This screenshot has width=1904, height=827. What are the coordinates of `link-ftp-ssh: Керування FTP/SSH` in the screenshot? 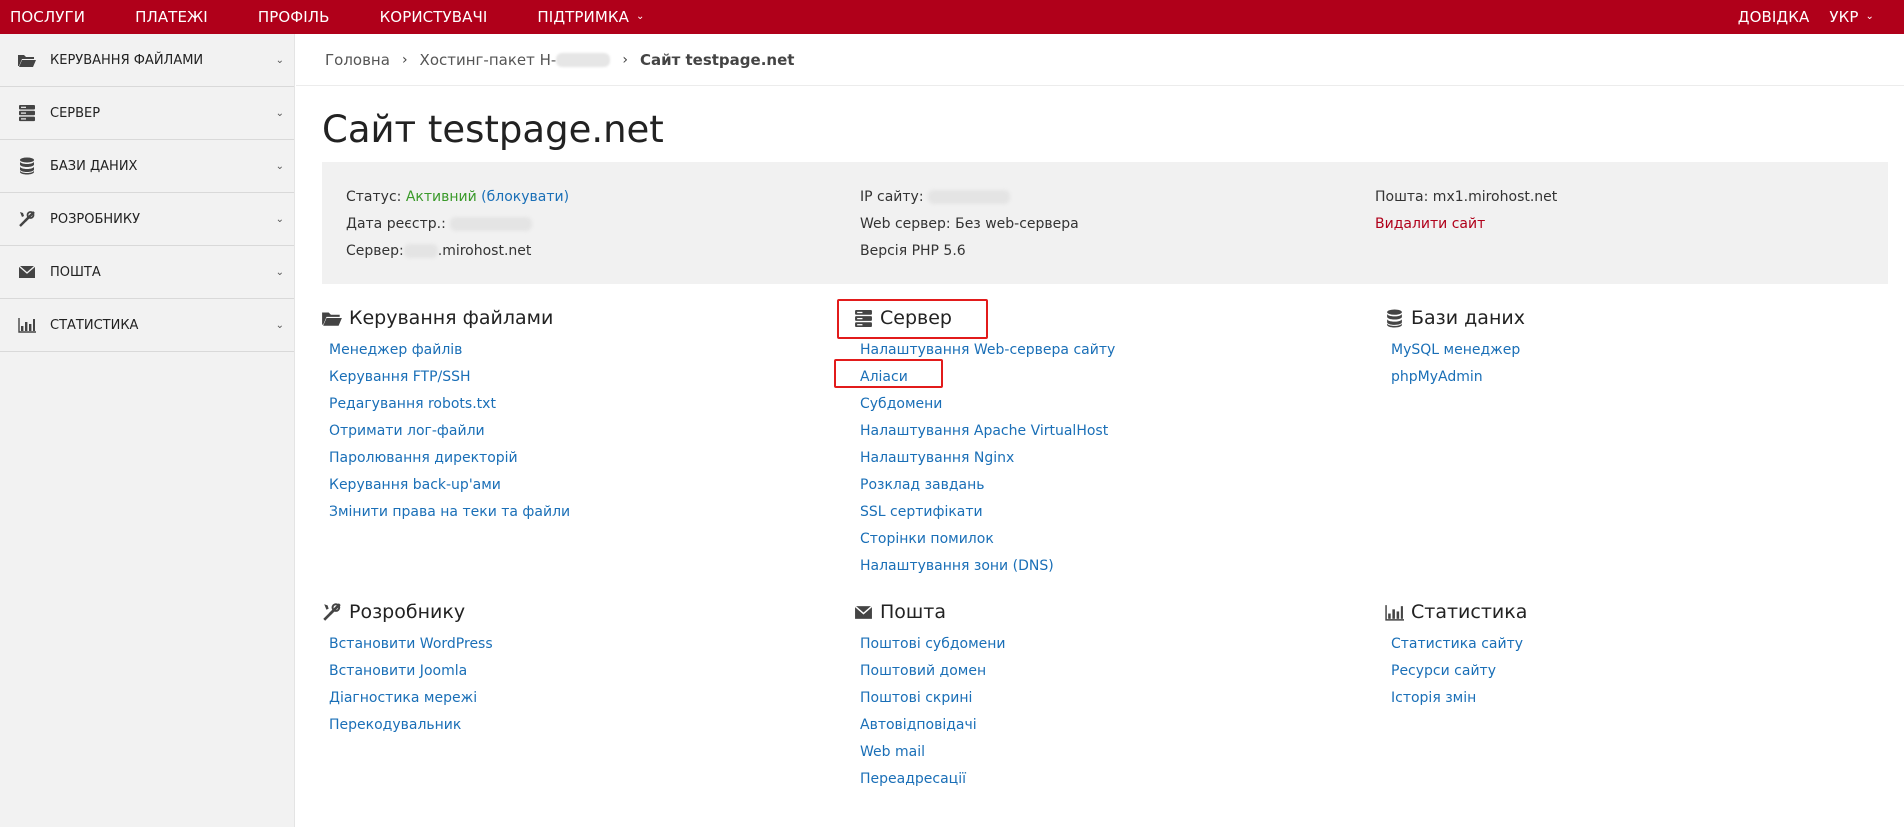 It's located at (449, 377).